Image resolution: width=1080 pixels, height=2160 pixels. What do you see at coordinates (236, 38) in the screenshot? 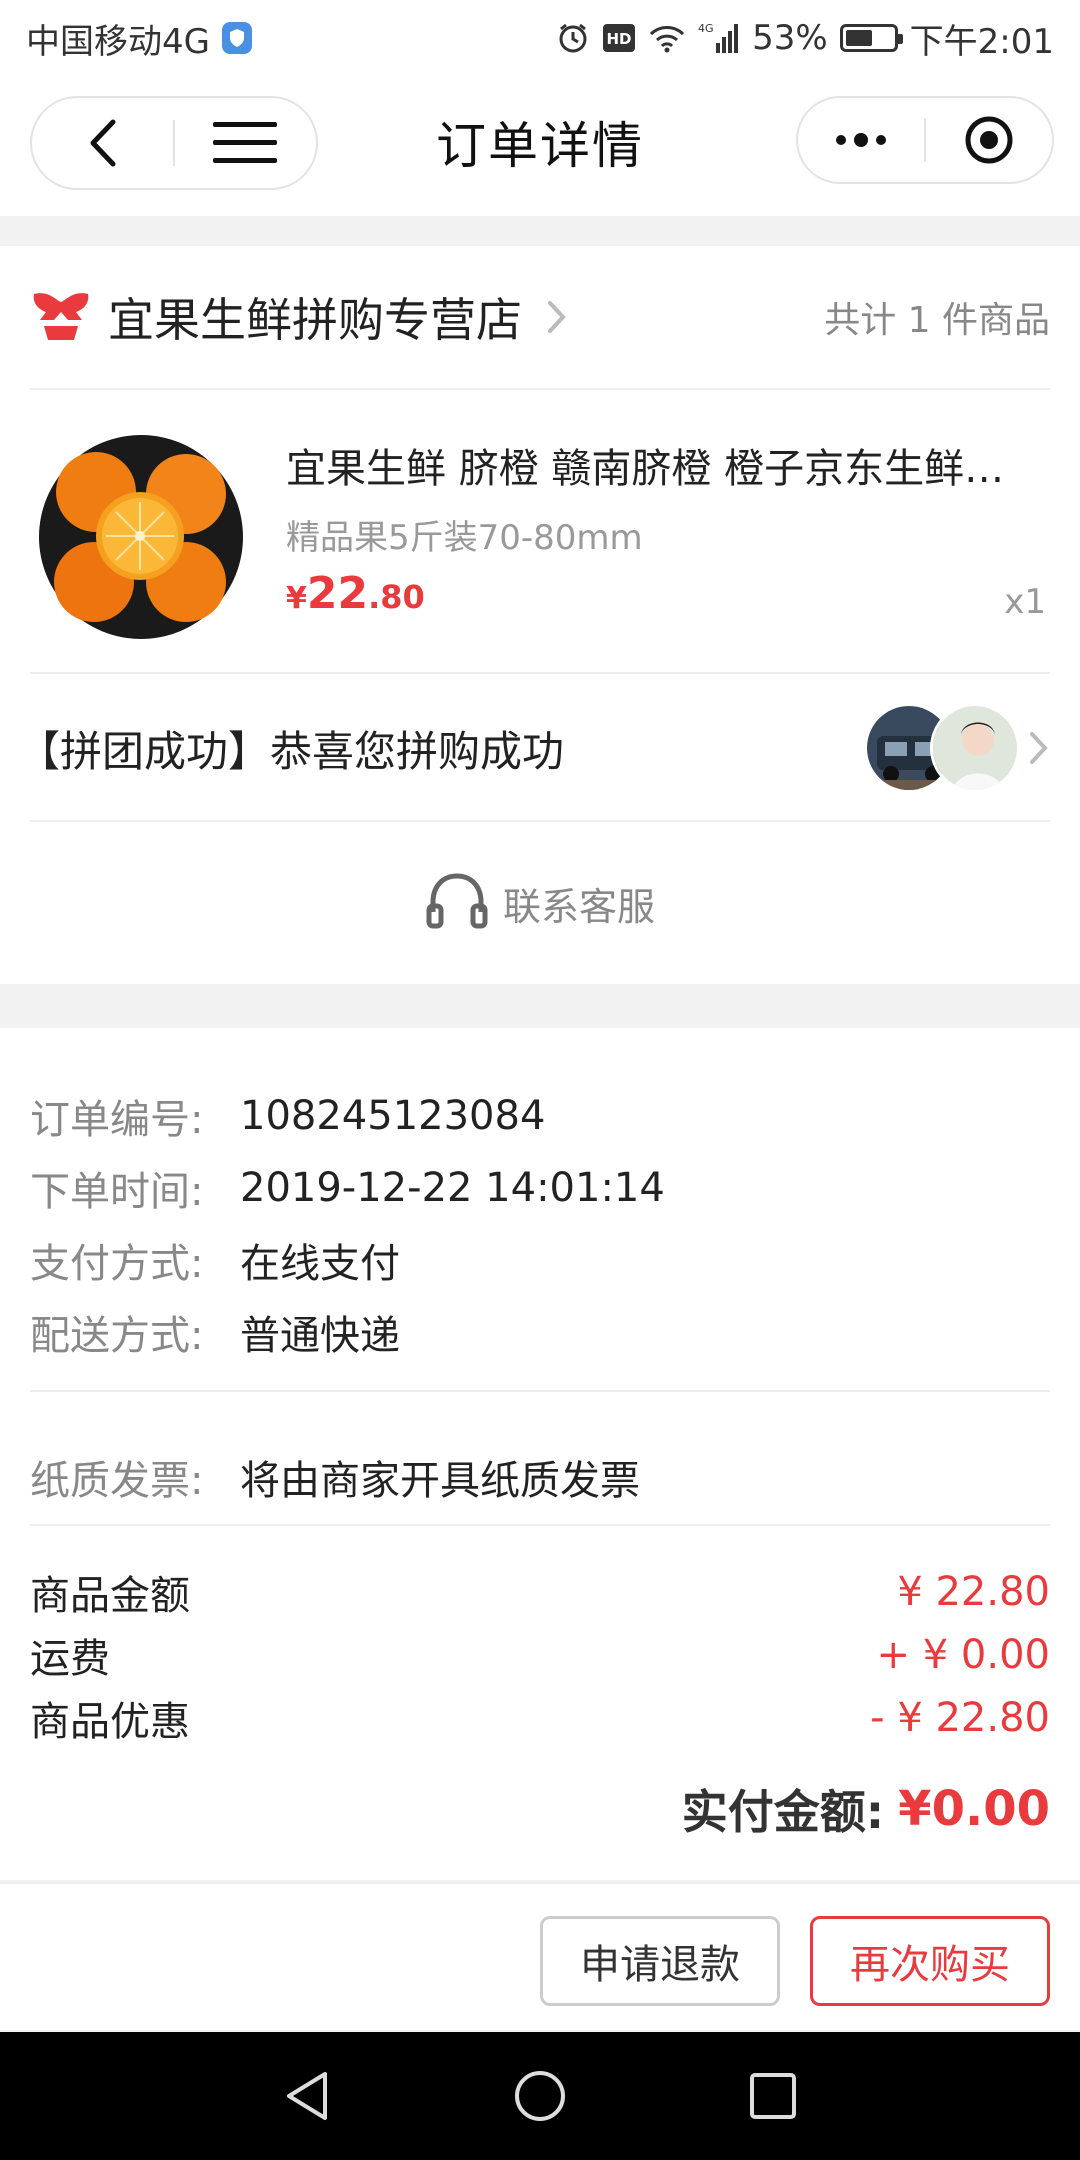
I see `shield-icon` at bounding box center [236, 38].